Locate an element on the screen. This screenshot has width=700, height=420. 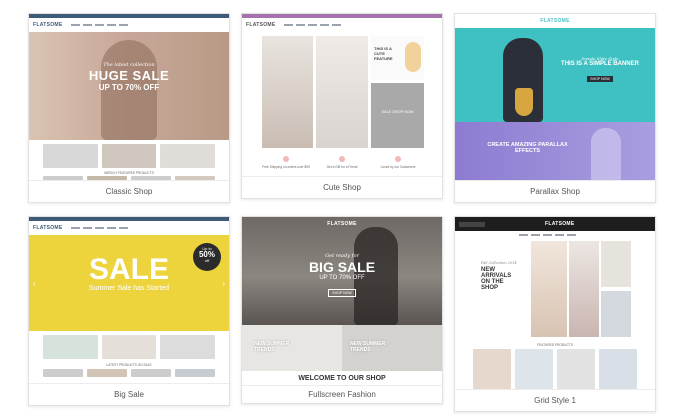
hero-image-mid is located at coordinates (342, 92).